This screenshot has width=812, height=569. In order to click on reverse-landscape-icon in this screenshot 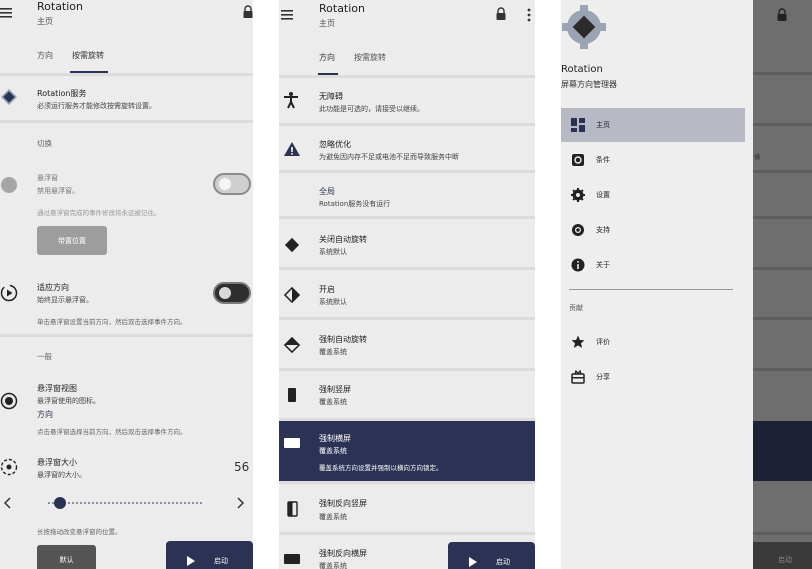, I will do `click(292, 560)`.